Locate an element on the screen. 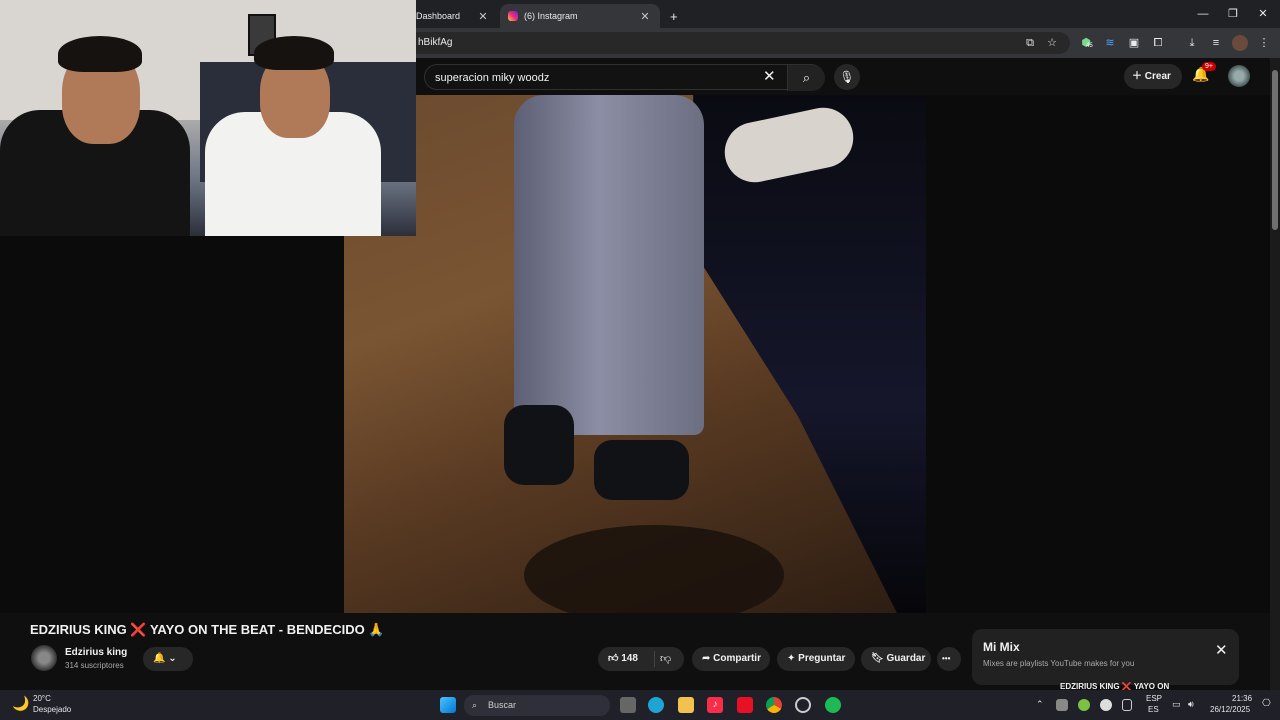 Image resolution: width=1280 pixels, height=720 pixels. instagram-icon is located at coordinates (513, 16).